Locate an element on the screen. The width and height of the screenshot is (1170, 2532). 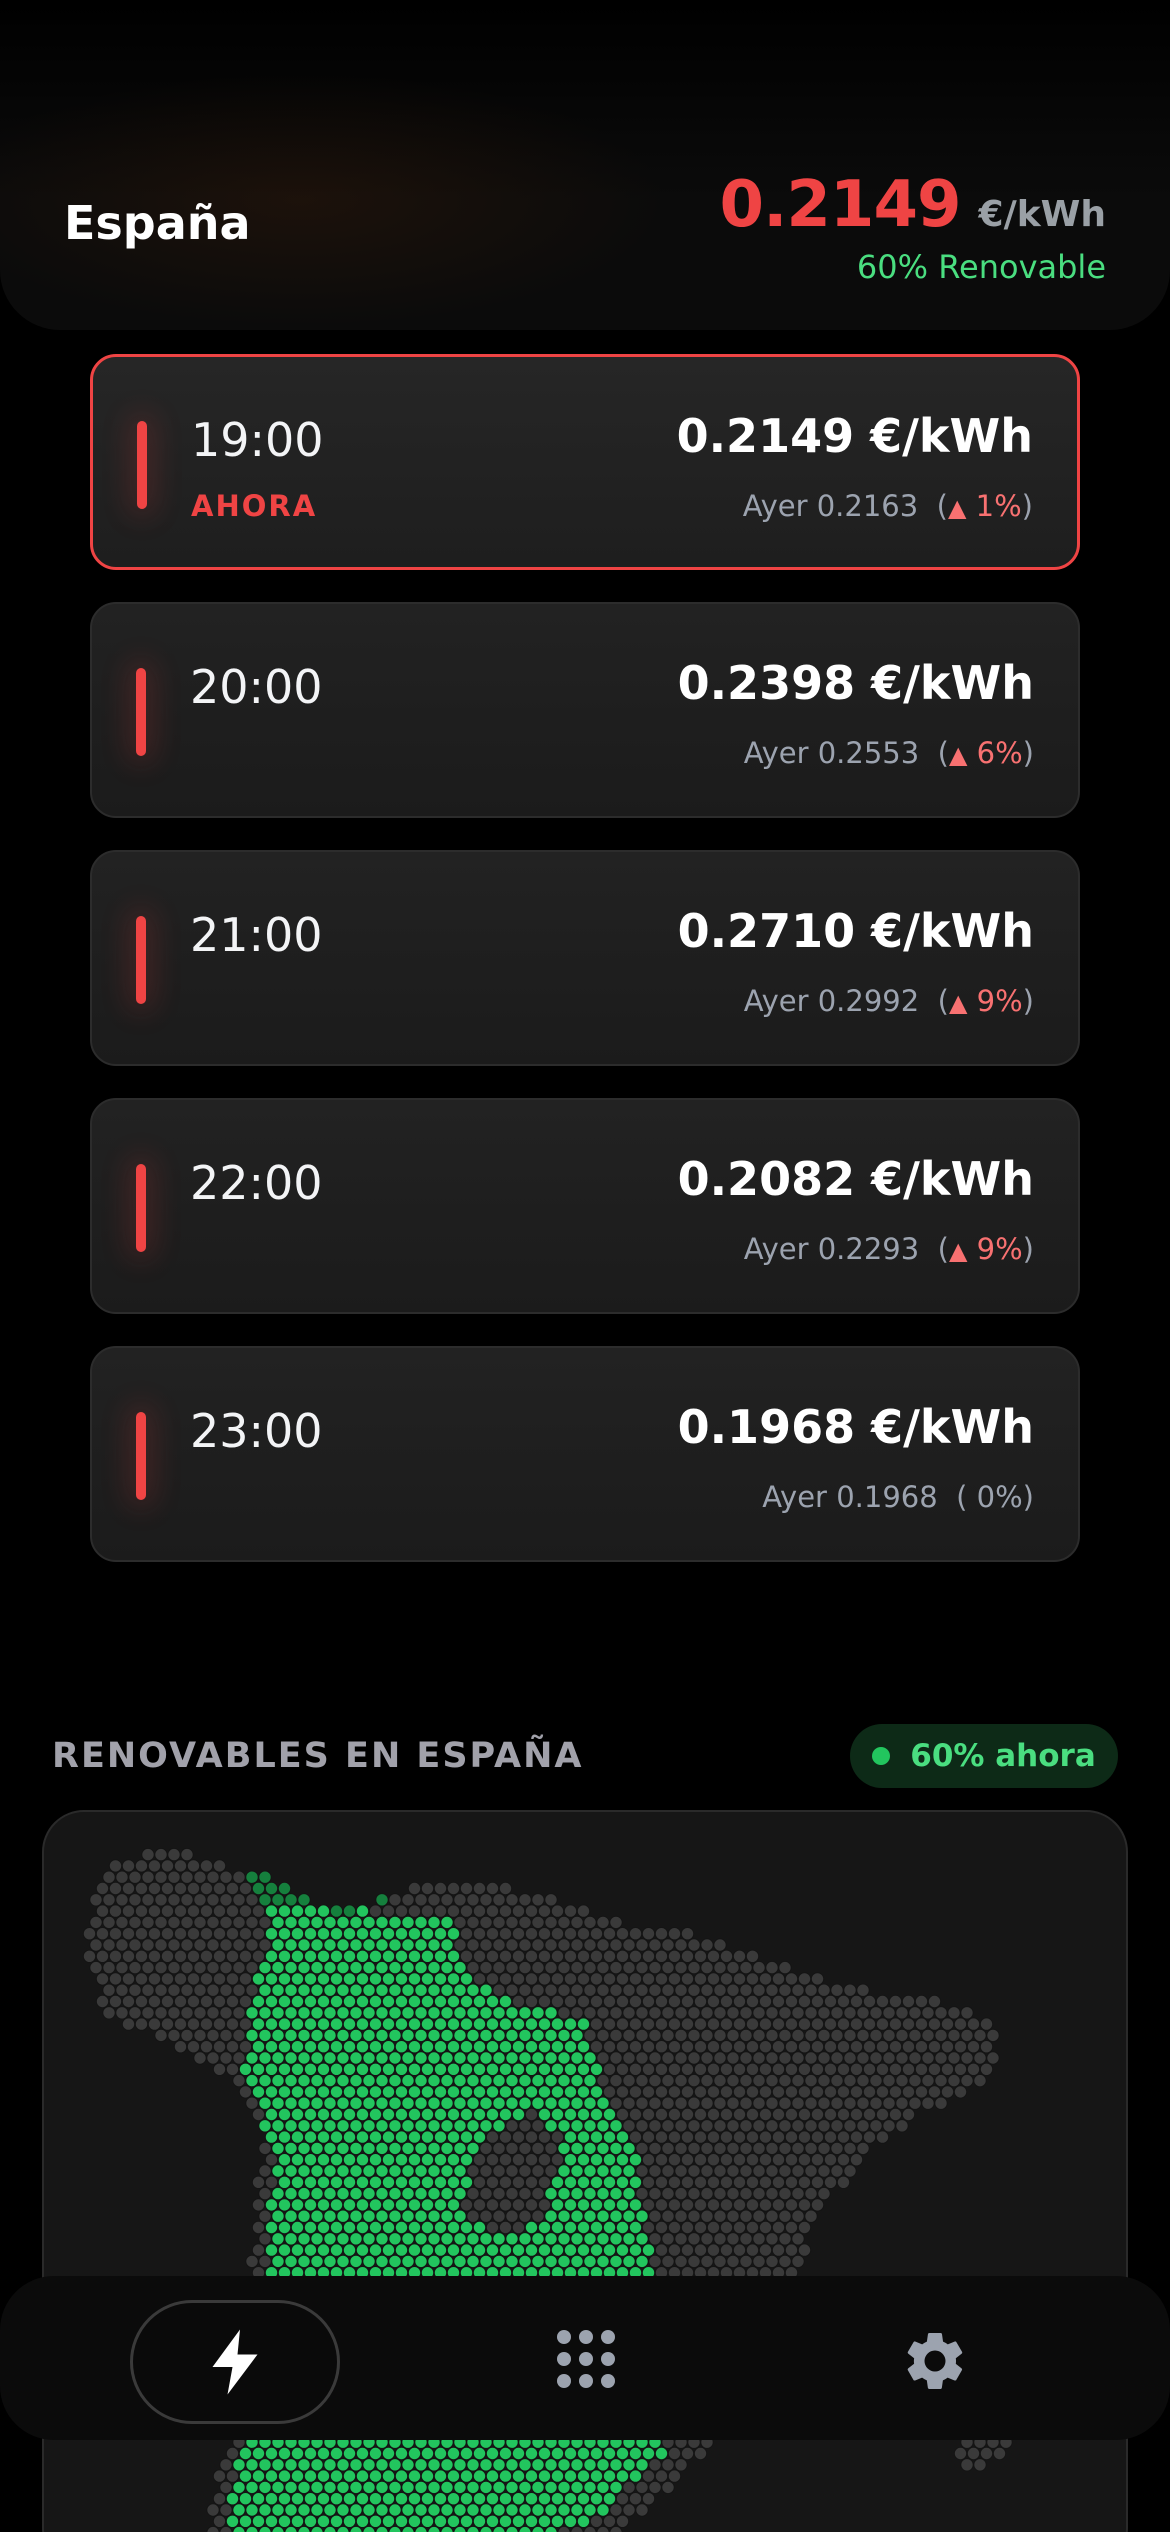
gear-icon is located at coordinates (935, 2361).